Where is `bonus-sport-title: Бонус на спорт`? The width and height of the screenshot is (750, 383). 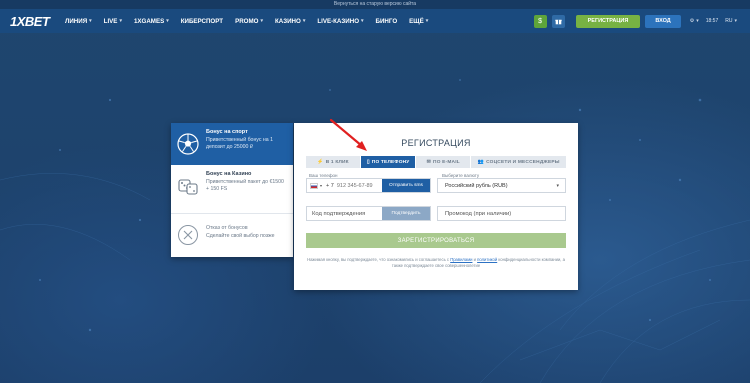 bonus-sport-title: Бонус на спорт is located at coordinates (227, 132).